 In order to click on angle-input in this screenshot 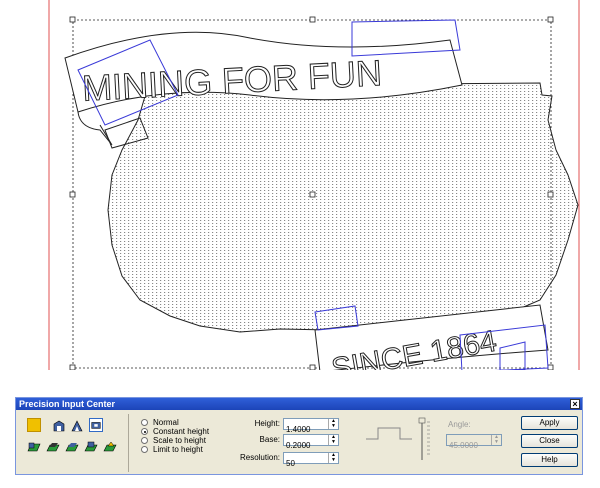, I will do `click(468, 445)`.